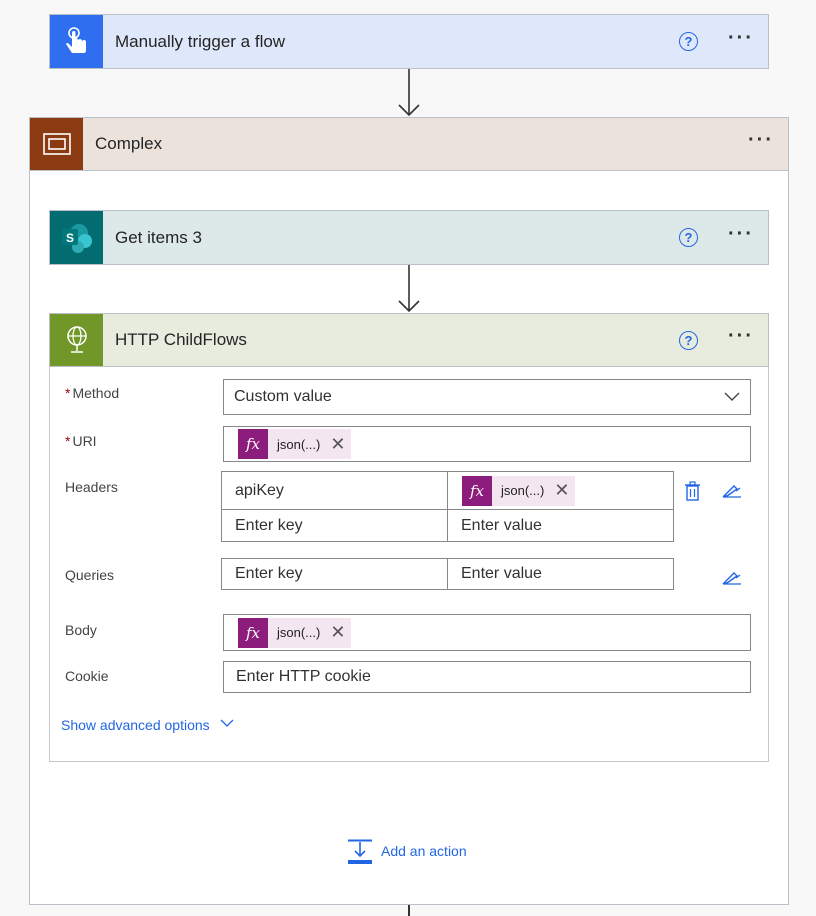 The width and height of the screenshot is (816, 916). What do you see at coordinates (409, 910) in the screenshot?
I see `connector-line` at bounding box center [409, 910].